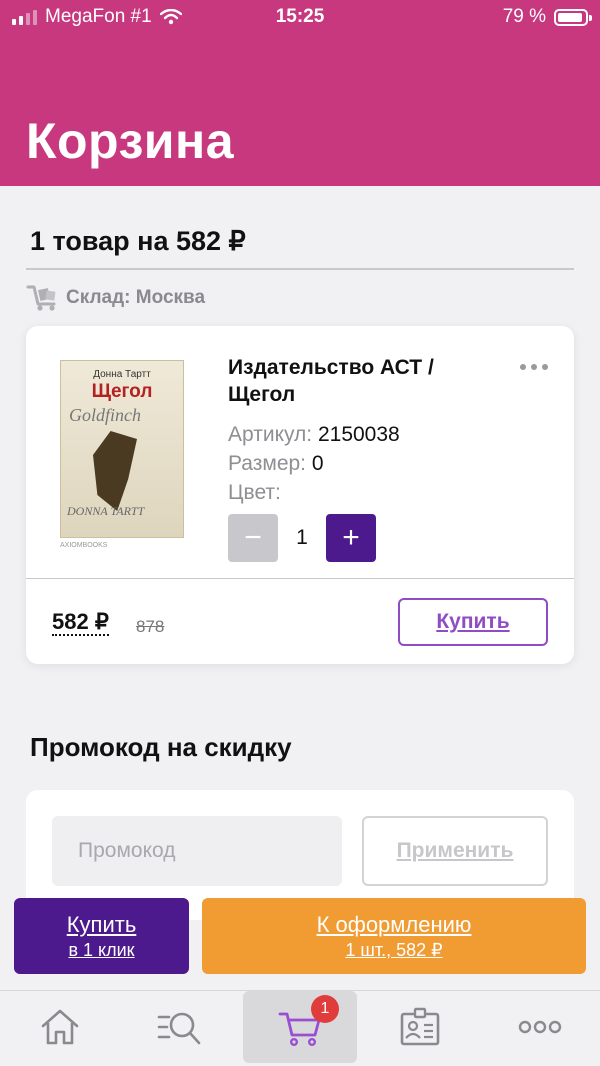  What do you see at coordinates (300, 269) in the screenshot?
I see `summary-divider` at bounding box center [300, 269].